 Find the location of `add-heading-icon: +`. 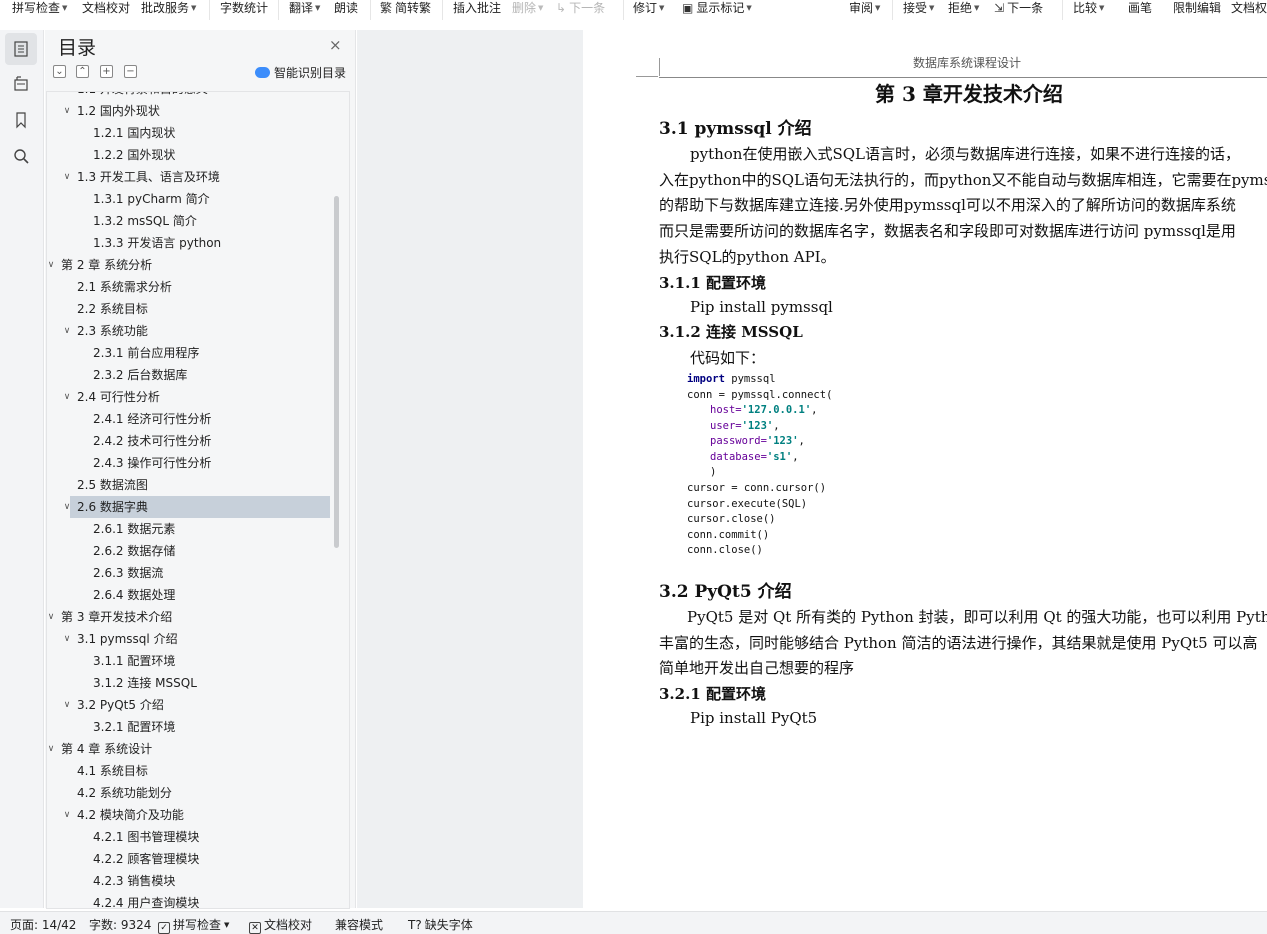

add-heading-icon: + is located at coordinates (106, 71).